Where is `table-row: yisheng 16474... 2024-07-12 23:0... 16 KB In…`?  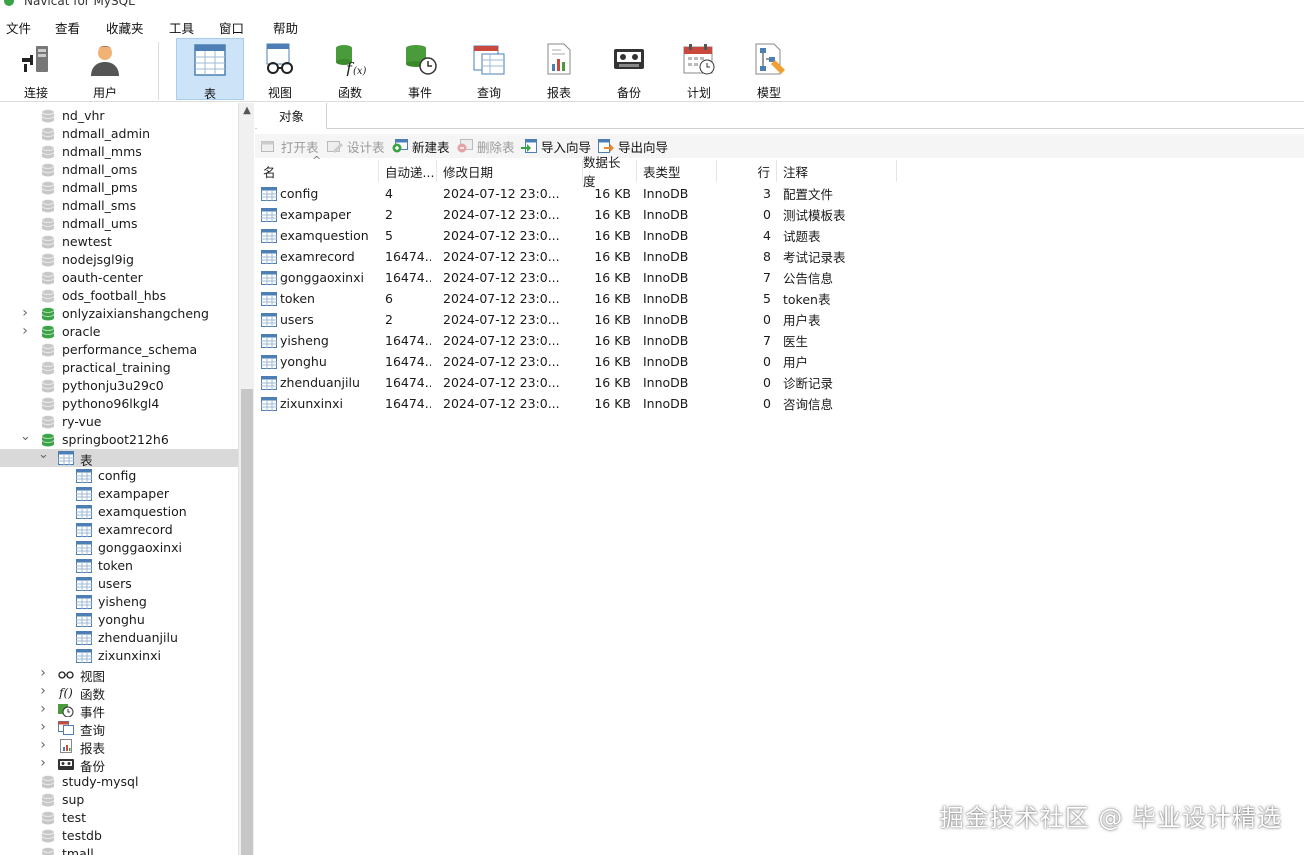
table-row: yisheng 16474... 2024-07-12 23:0... 16 KB In… is located at coordinates (779, 340).